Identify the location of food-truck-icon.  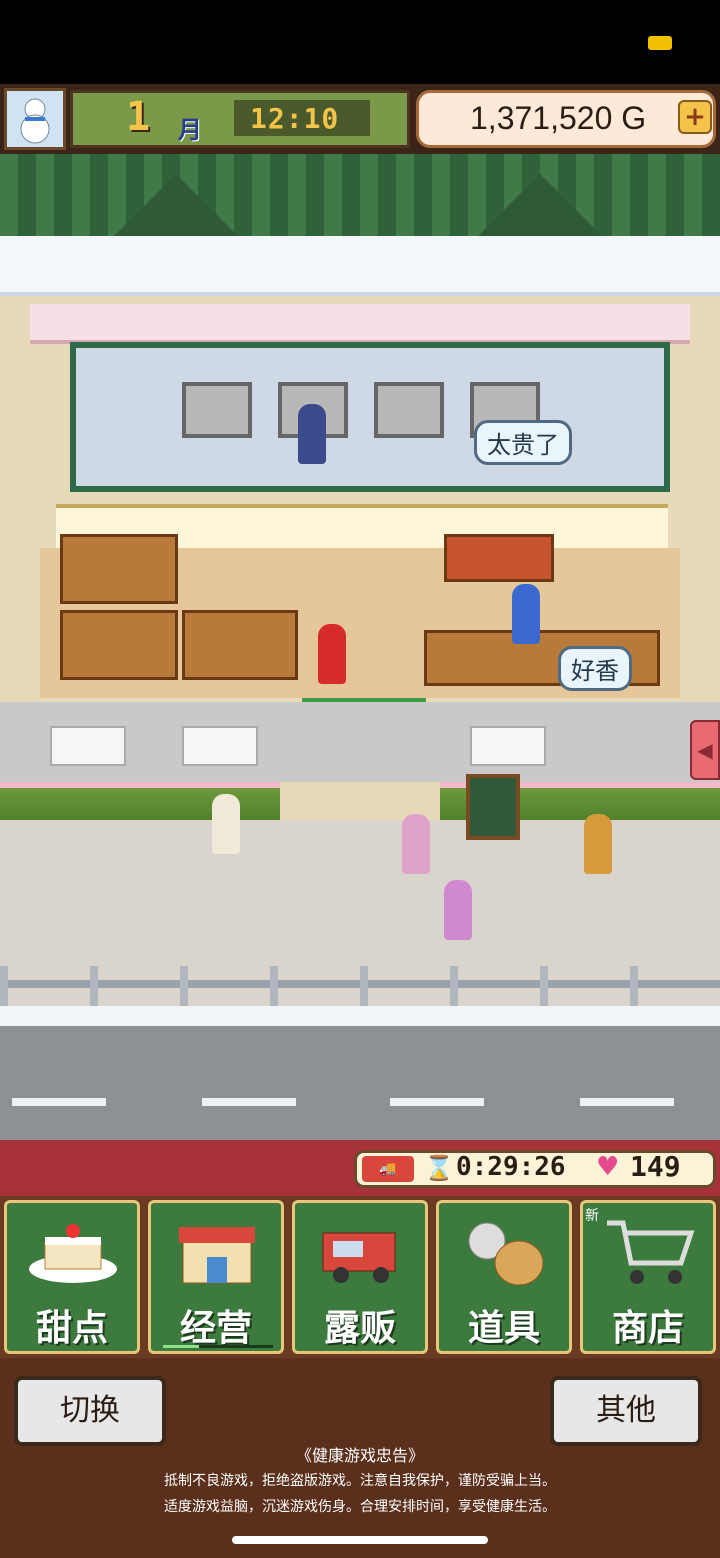
(361, 1251).